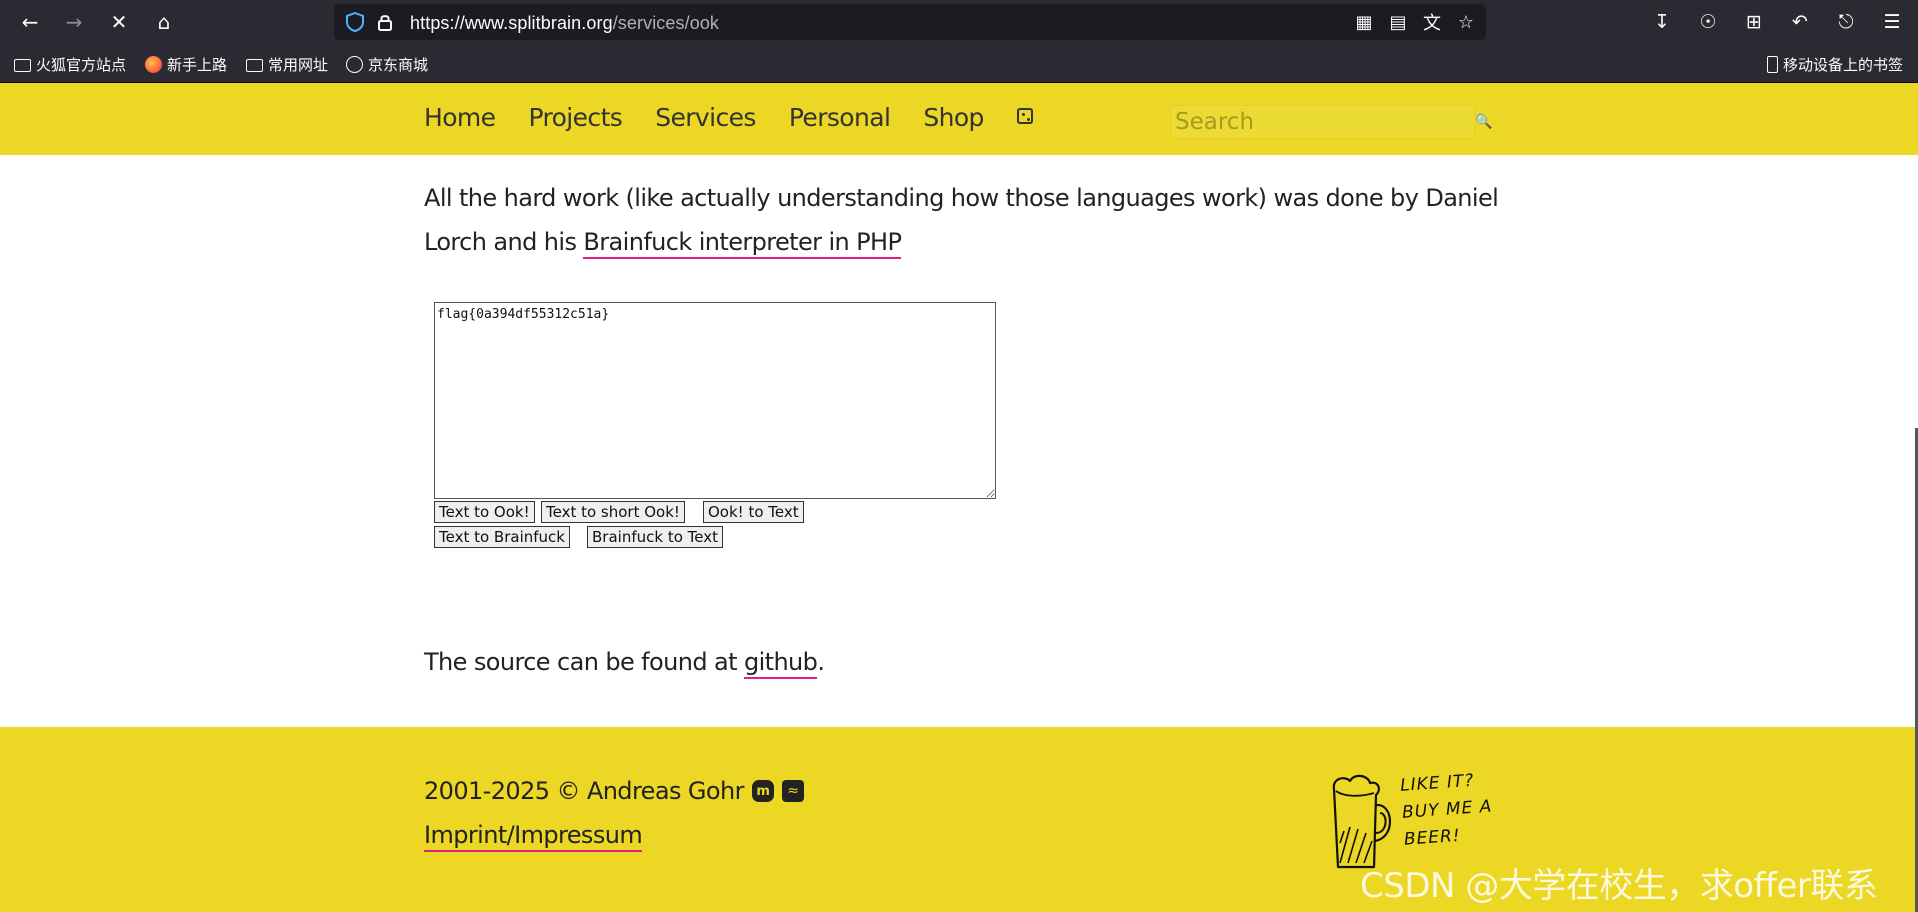 The width and height of the screenshot is (1918, 912). Describe the element at coordinates (385, 22) in the screenshot. I see `lock-icon` at that location.